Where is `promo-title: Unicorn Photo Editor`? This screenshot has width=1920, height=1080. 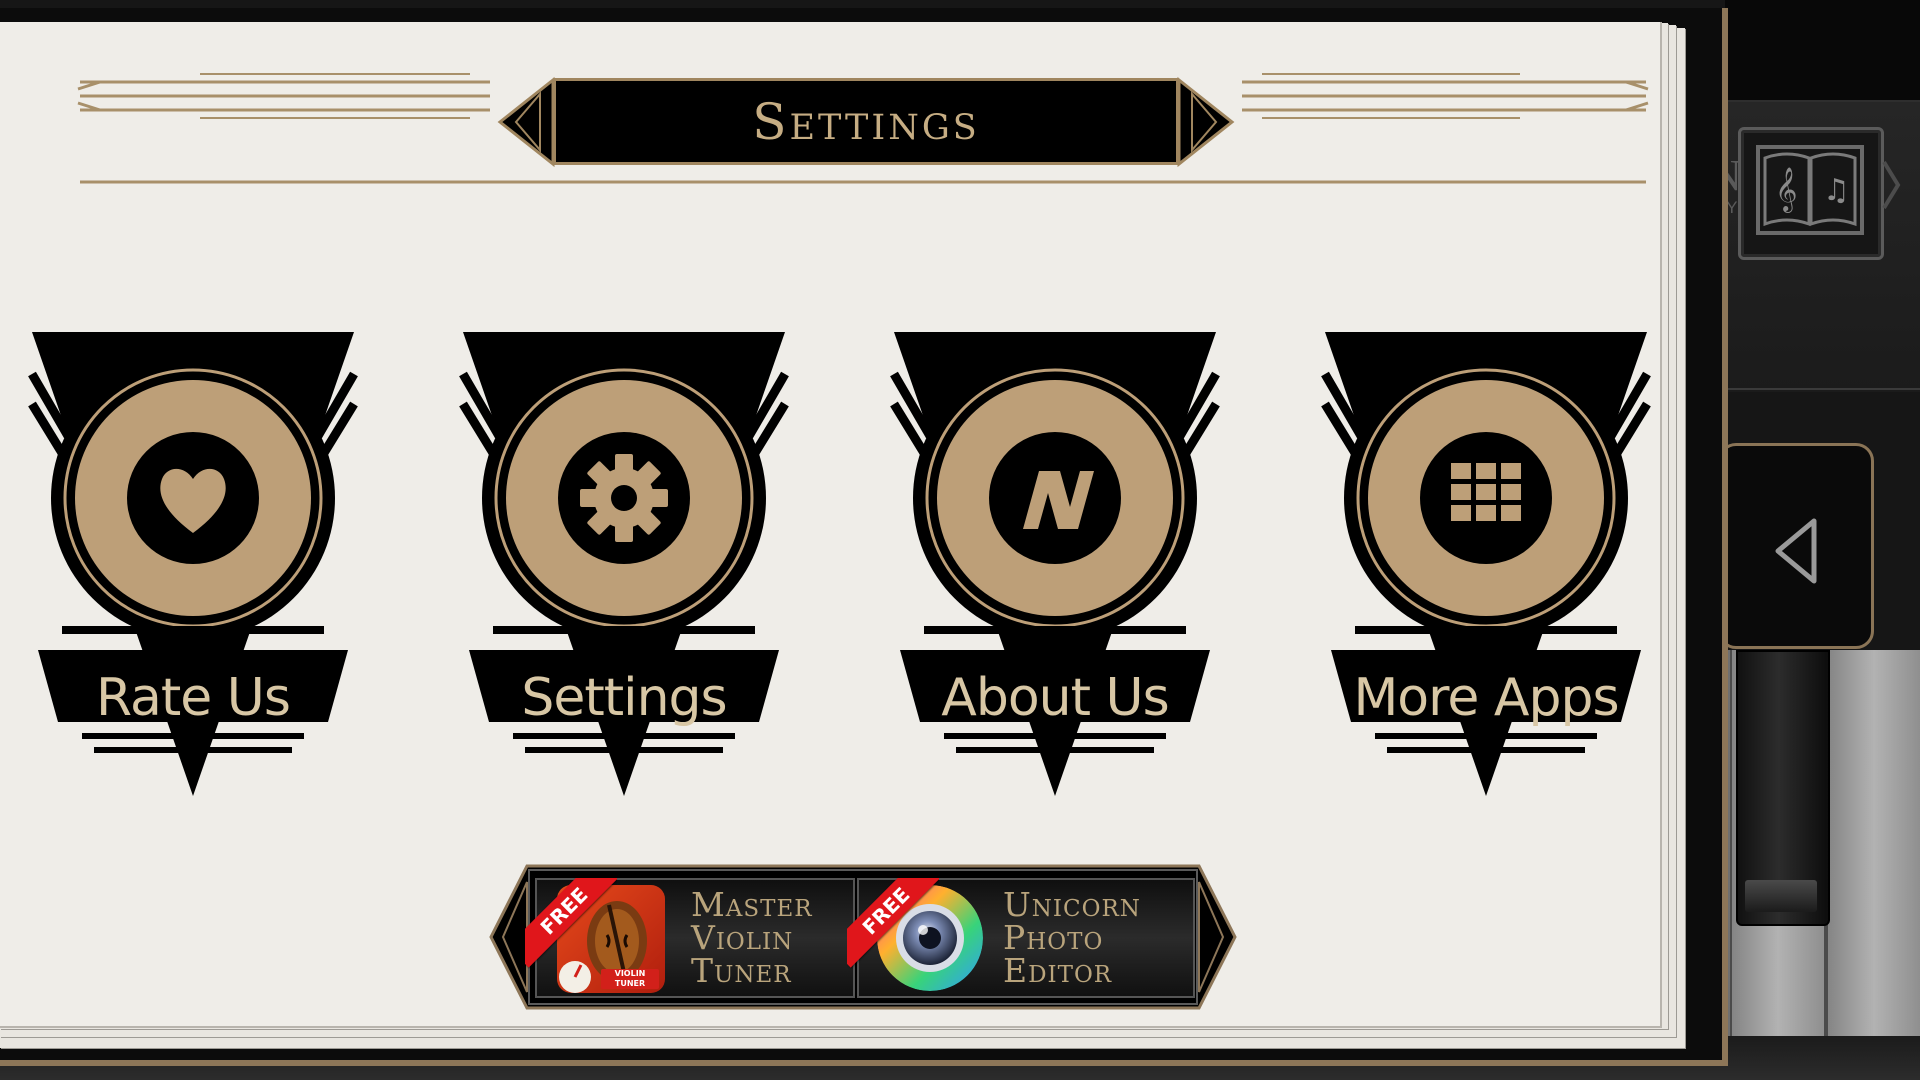
promo-title: Unicorn Photo Editor is located at coordinates (1098, 937).